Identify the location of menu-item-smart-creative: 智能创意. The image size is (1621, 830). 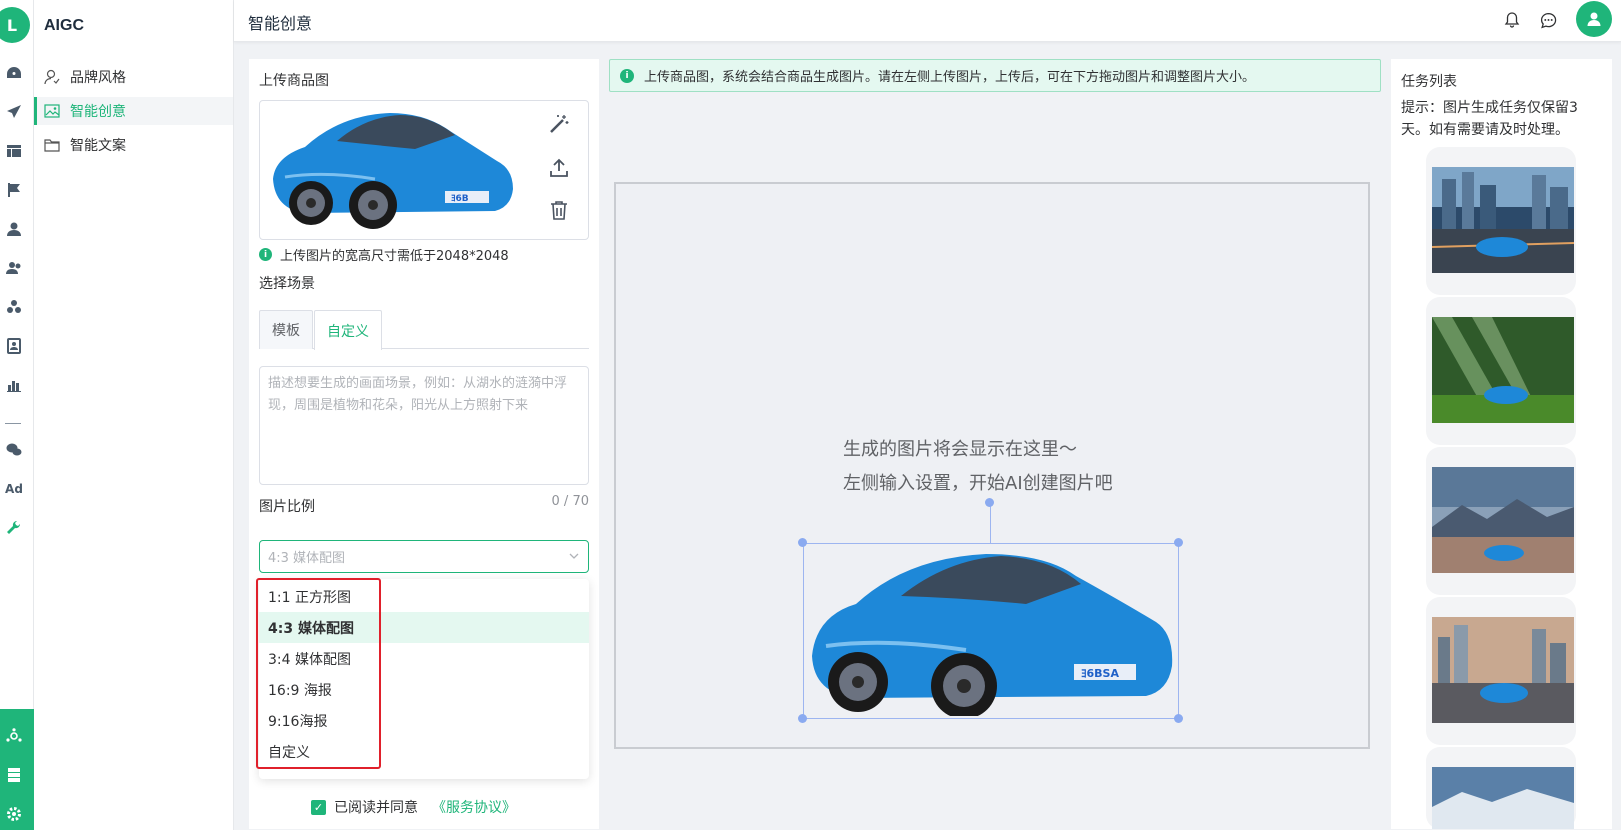
(133, 111).